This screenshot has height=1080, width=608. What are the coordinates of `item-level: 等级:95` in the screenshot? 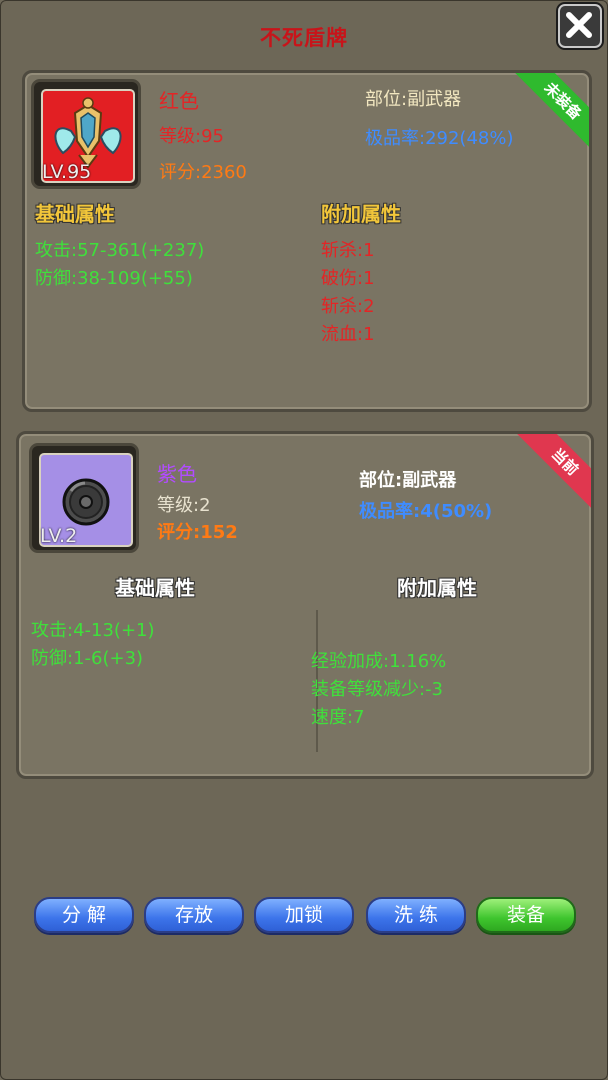 It's located at (191, 136).